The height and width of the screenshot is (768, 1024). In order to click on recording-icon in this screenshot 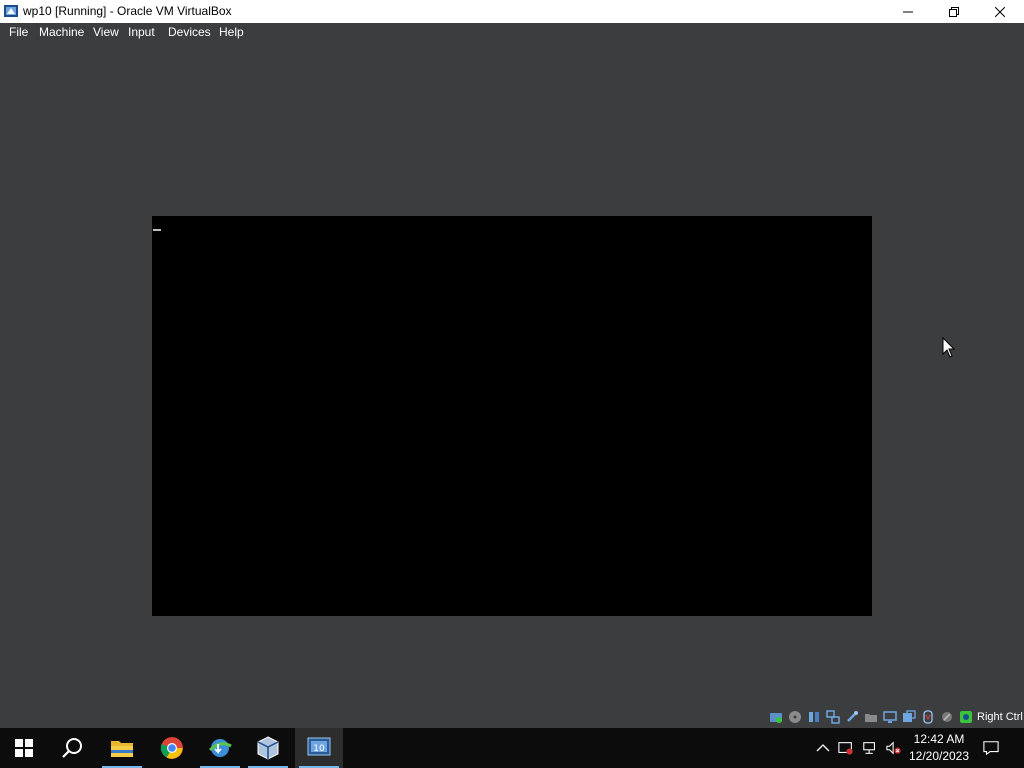, I will do `click(909, 717)`.